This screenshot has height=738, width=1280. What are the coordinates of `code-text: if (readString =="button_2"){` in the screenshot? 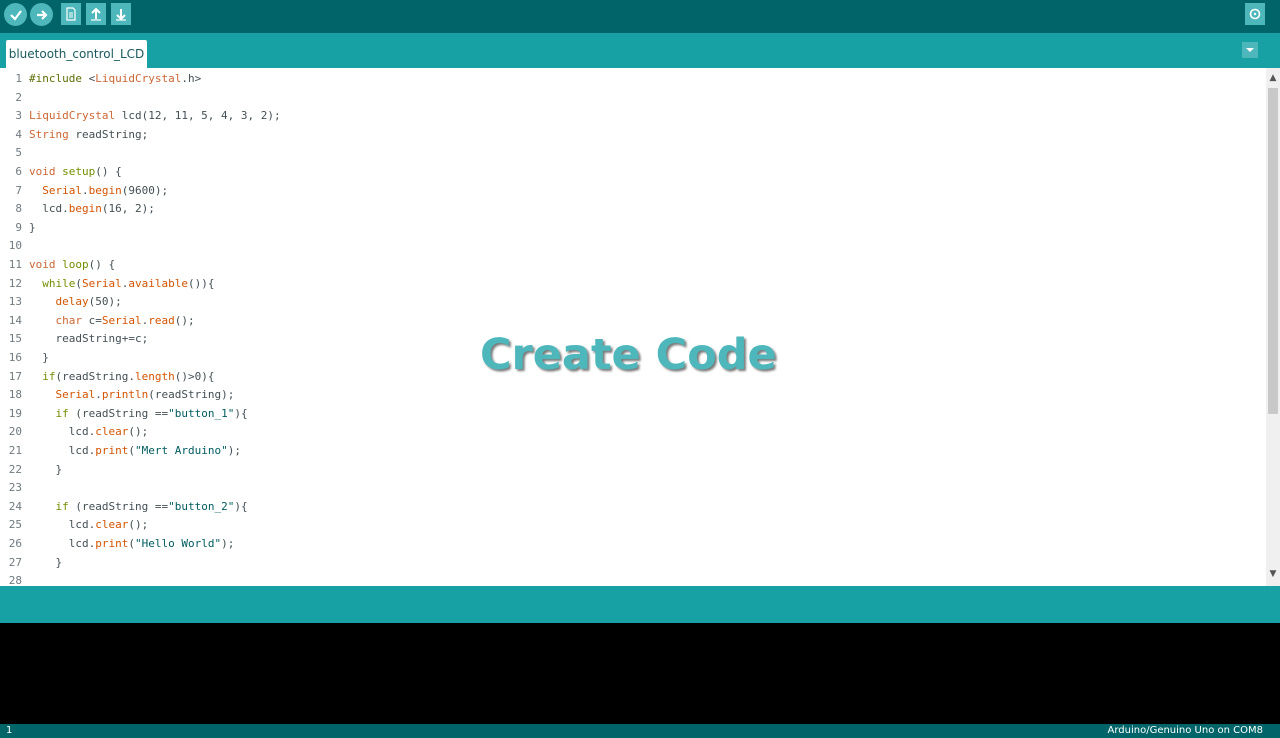 It's located at (138, 506).